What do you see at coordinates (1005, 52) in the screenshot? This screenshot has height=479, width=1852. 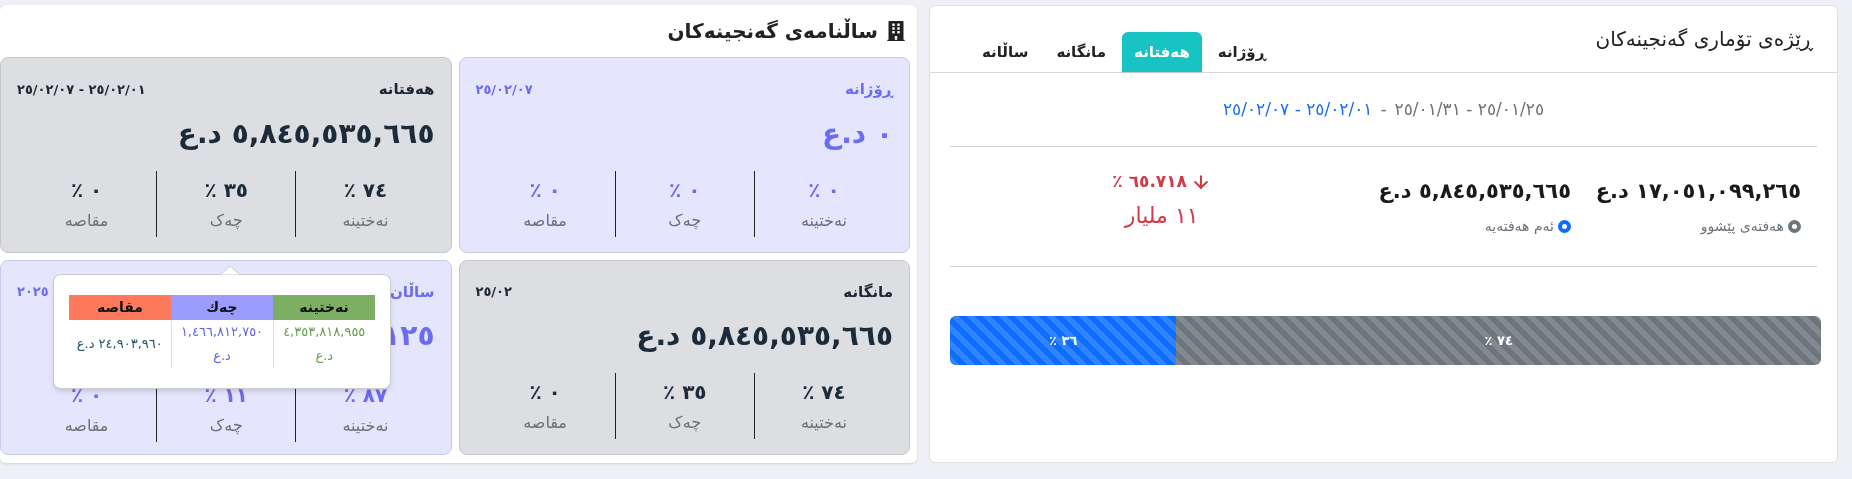 I see `period-tab: ساڵانە` at bounding box center [1005, 52].